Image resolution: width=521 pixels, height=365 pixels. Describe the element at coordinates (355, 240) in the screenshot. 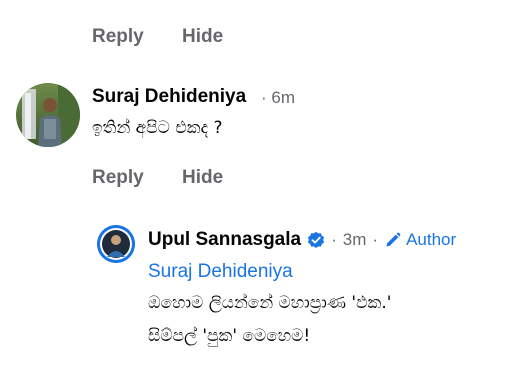

I see `reply-time: 3m` at that location.